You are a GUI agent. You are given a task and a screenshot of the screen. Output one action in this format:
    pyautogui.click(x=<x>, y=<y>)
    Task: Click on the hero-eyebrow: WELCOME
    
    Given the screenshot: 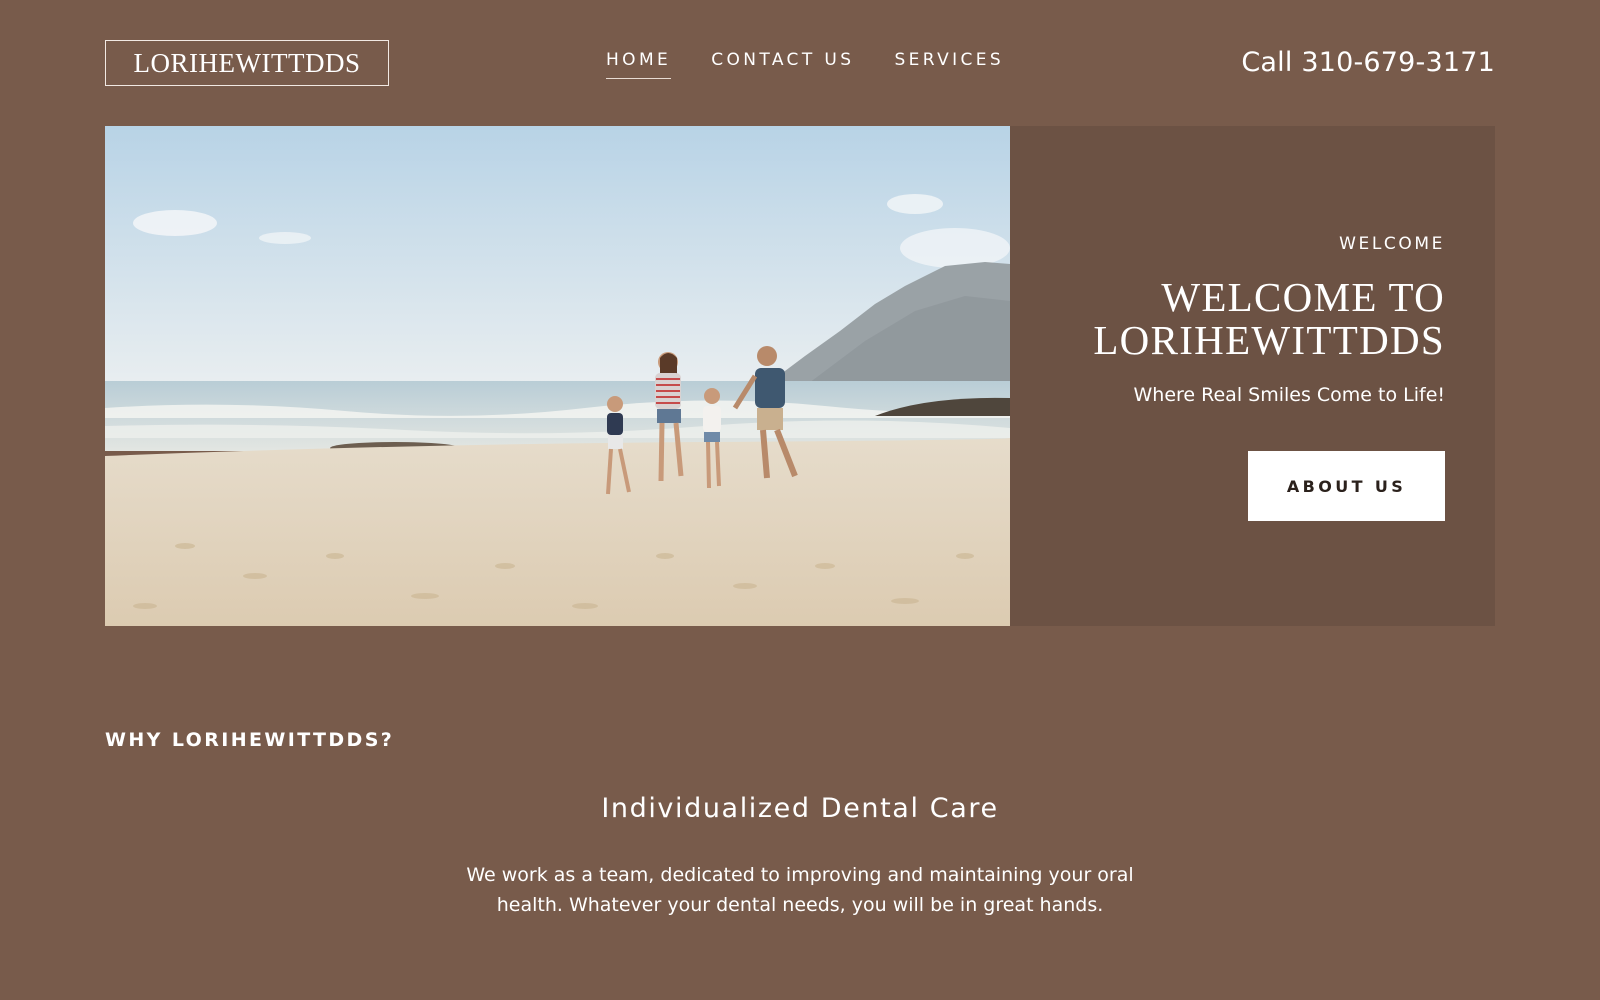 What is the action you would take?
    pyautogui.click(x=1392, y=244)
    